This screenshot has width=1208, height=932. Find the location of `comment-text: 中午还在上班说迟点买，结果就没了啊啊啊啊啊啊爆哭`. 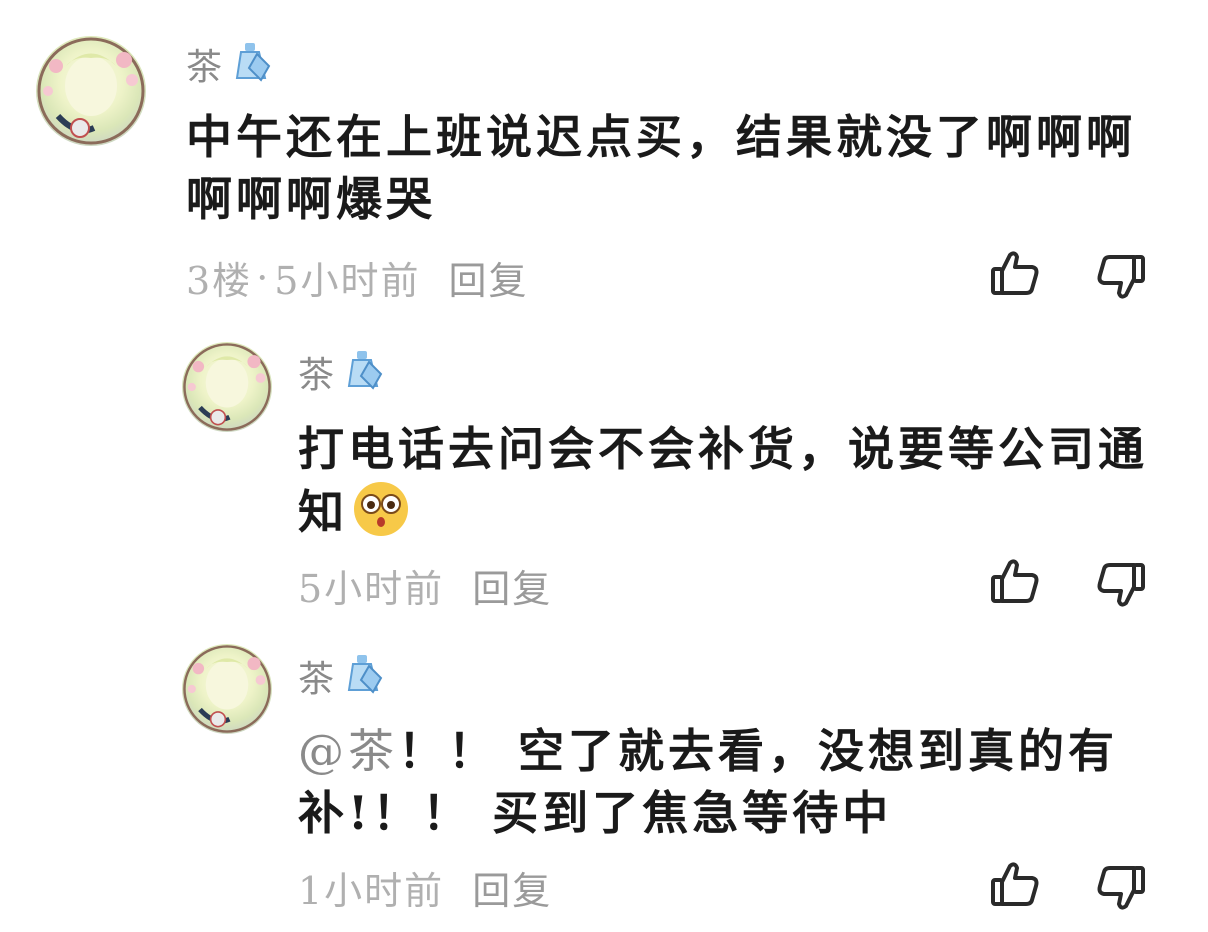

comment-text: 中午还在上班说迟点买，结果就没了啊啊啊啊啊啊爆哭 is located at coordinates (661, 168).